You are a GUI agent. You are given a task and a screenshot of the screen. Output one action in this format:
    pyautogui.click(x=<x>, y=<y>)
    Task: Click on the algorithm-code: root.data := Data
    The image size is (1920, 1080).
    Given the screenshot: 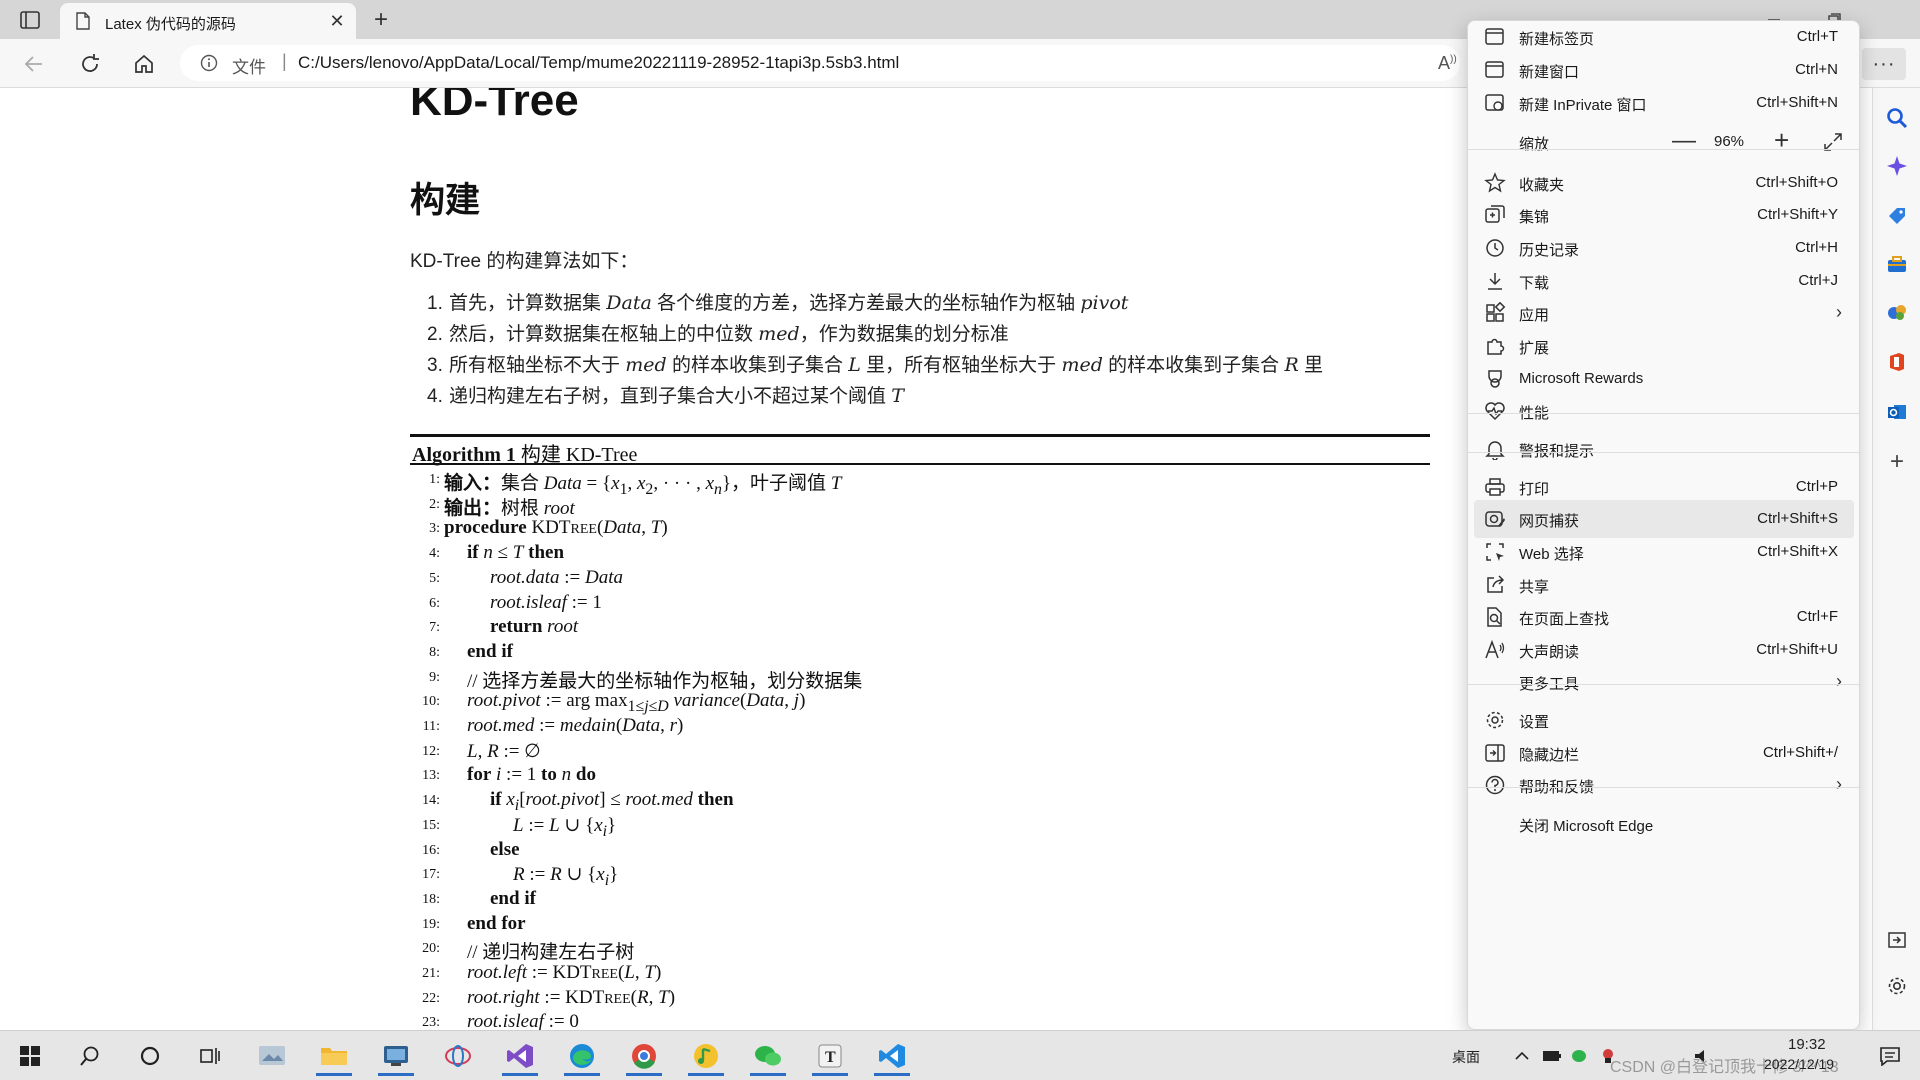 What is the action you would take?
    pyautogui.click(x=556, y=577)
    